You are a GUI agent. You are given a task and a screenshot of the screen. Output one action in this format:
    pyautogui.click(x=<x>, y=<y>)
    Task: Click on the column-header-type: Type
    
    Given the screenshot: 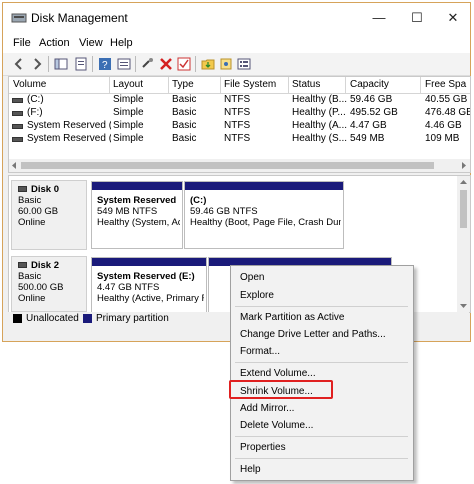 What is the action you would take?
    pyautogui.click(x=183, y=84)
    